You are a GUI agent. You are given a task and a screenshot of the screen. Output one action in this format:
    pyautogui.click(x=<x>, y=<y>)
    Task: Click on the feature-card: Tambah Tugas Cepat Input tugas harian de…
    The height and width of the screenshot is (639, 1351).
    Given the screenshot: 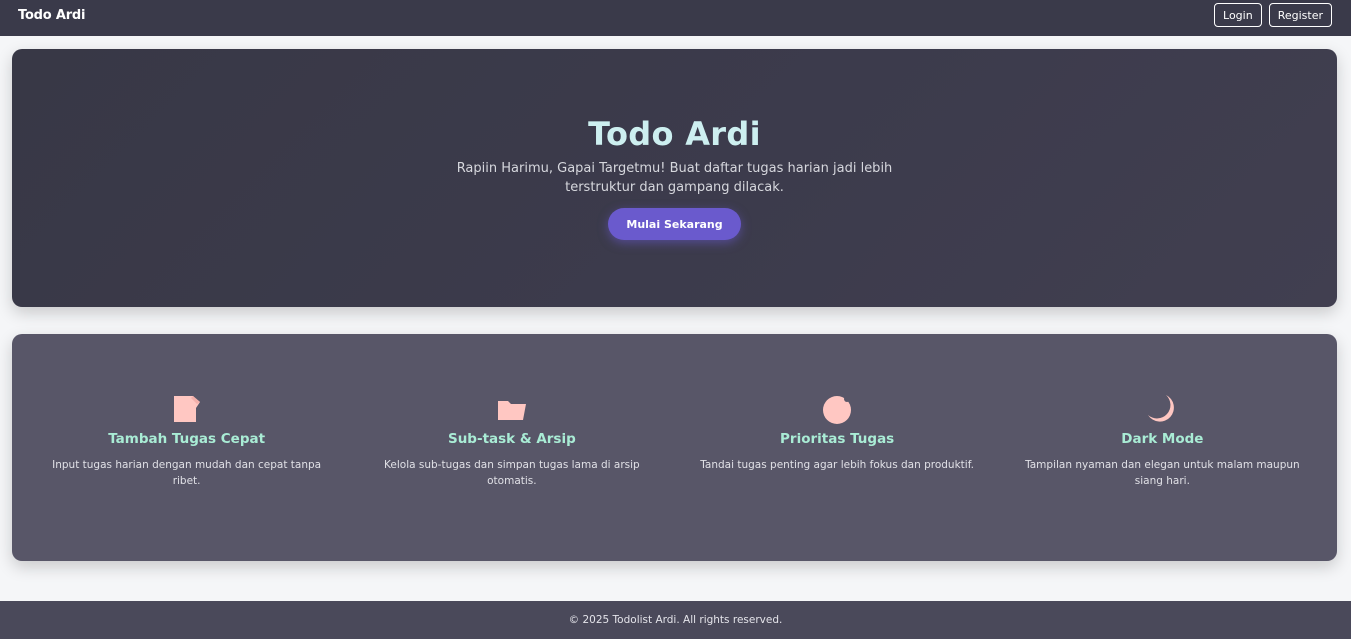 What is the action you would take?
    pyautogui.click(x=186, y=447)
    